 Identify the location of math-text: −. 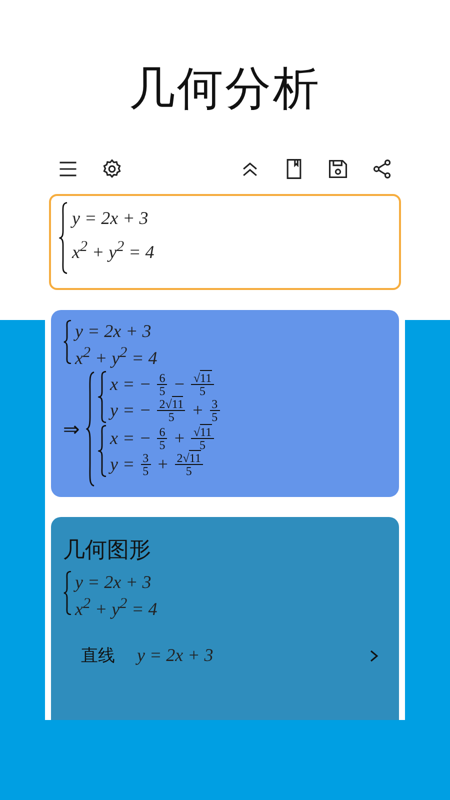
(179, 384).